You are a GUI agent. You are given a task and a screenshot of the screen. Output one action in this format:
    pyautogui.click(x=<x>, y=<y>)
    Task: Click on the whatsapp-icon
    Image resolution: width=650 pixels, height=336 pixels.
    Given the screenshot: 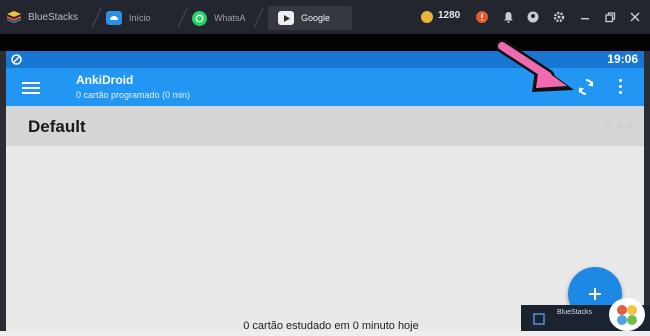 What is the action you would take?
    pyautogui.click(x=199, y=18)
    